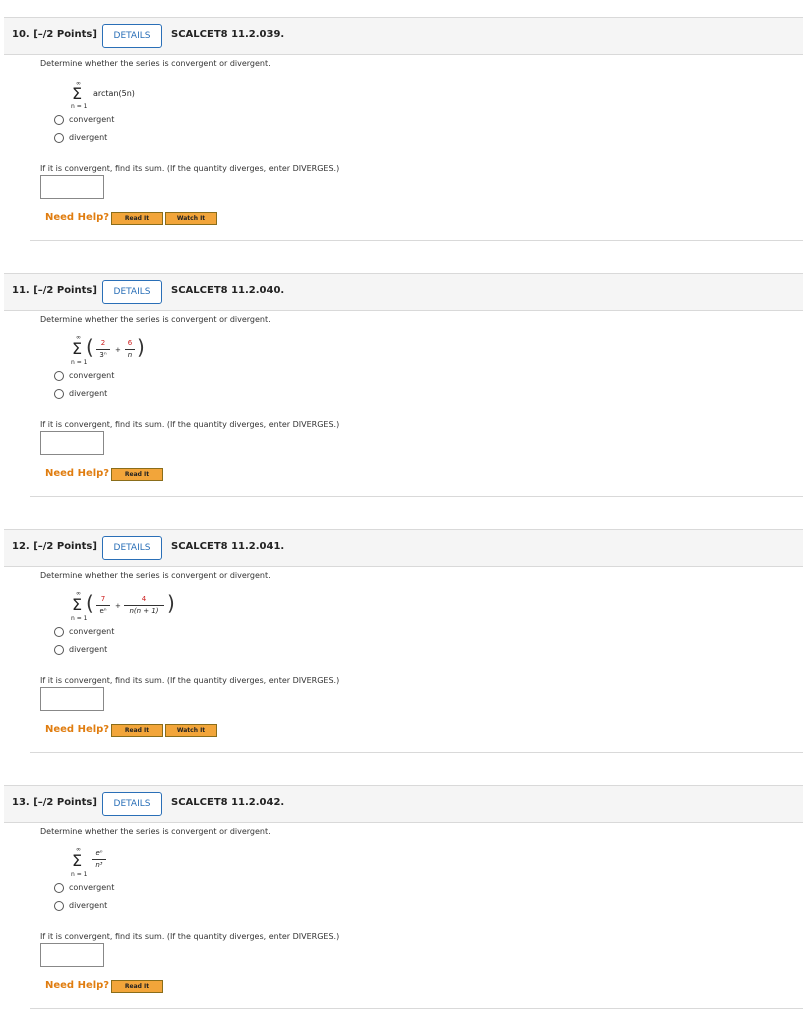 Image resolution: width=803 pixels, height=1024 pixels. I want to click on fraction-2-denominator: n, so click(130, 355).